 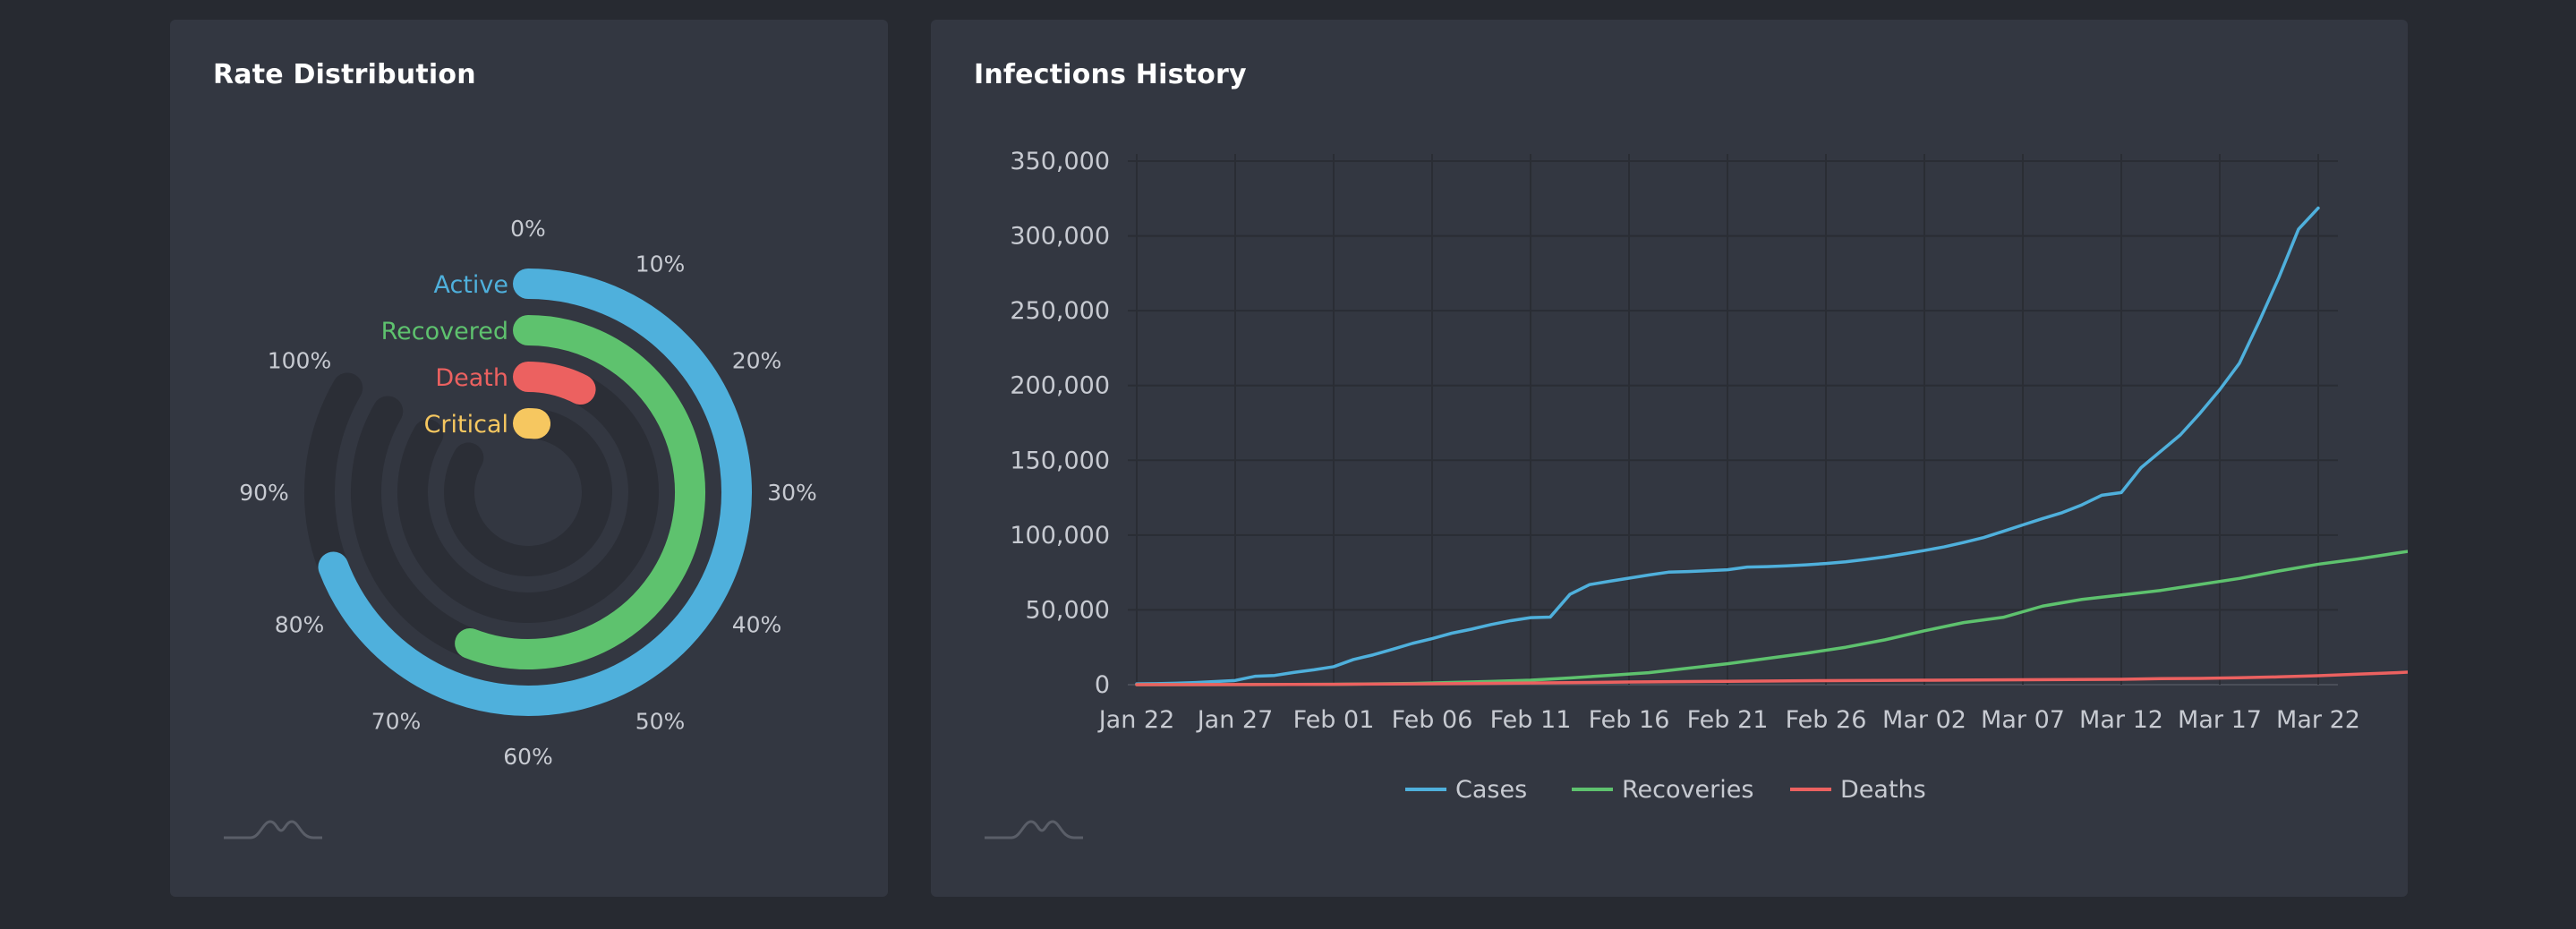 What do you see at coordinates (1883, 790) in the screenshot?
I see `legend-label: Deaths` at bounding box center [1883, 790].